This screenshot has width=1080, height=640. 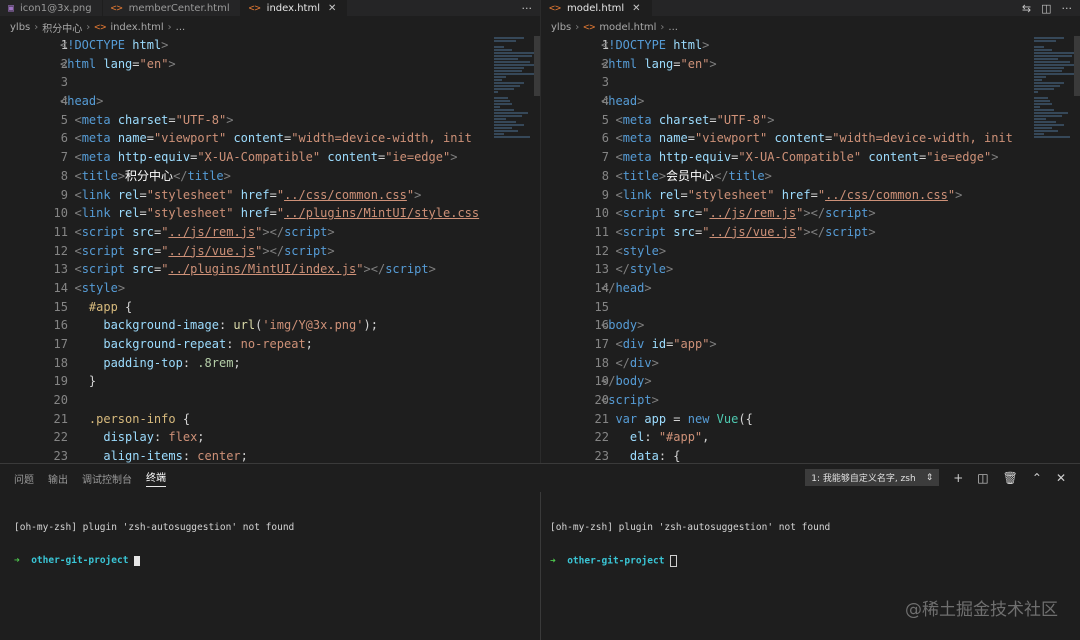 I want to click on split-editor-icon: ◫, so click(x=1046, y=8).